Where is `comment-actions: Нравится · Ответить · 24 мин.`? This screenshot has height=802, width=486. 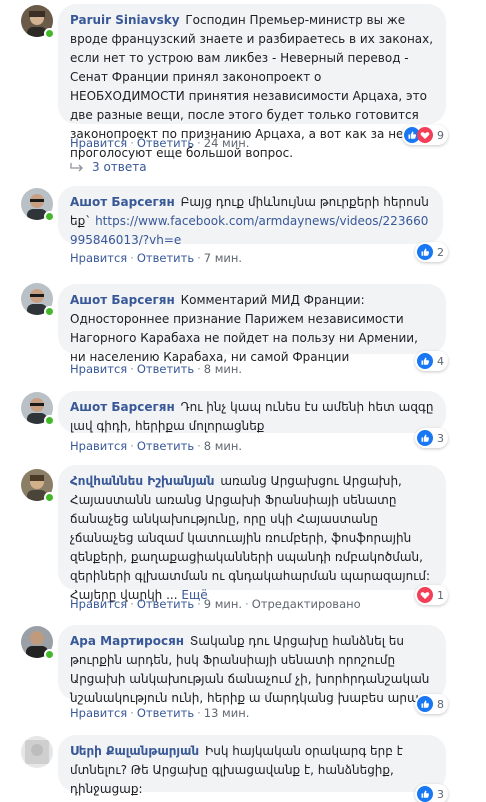 comment-actions: Нравится · Ответить · 24 мин. is located at coordinates (160, 143).